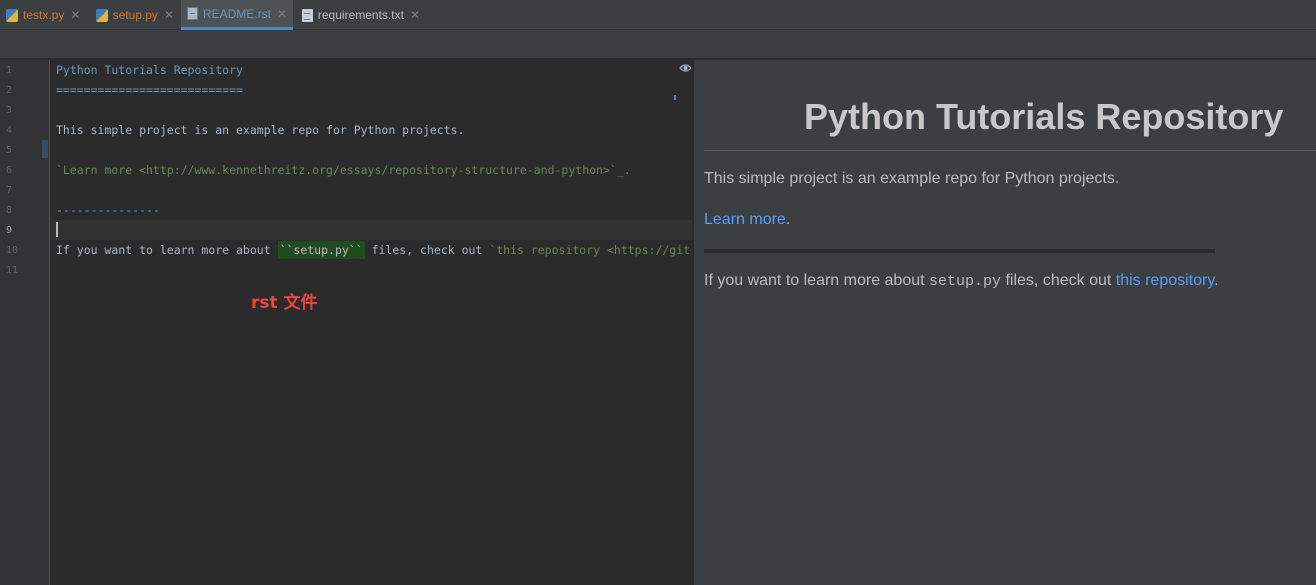  I want to click on preview-paragraph: Learn more., so click(747, 220).